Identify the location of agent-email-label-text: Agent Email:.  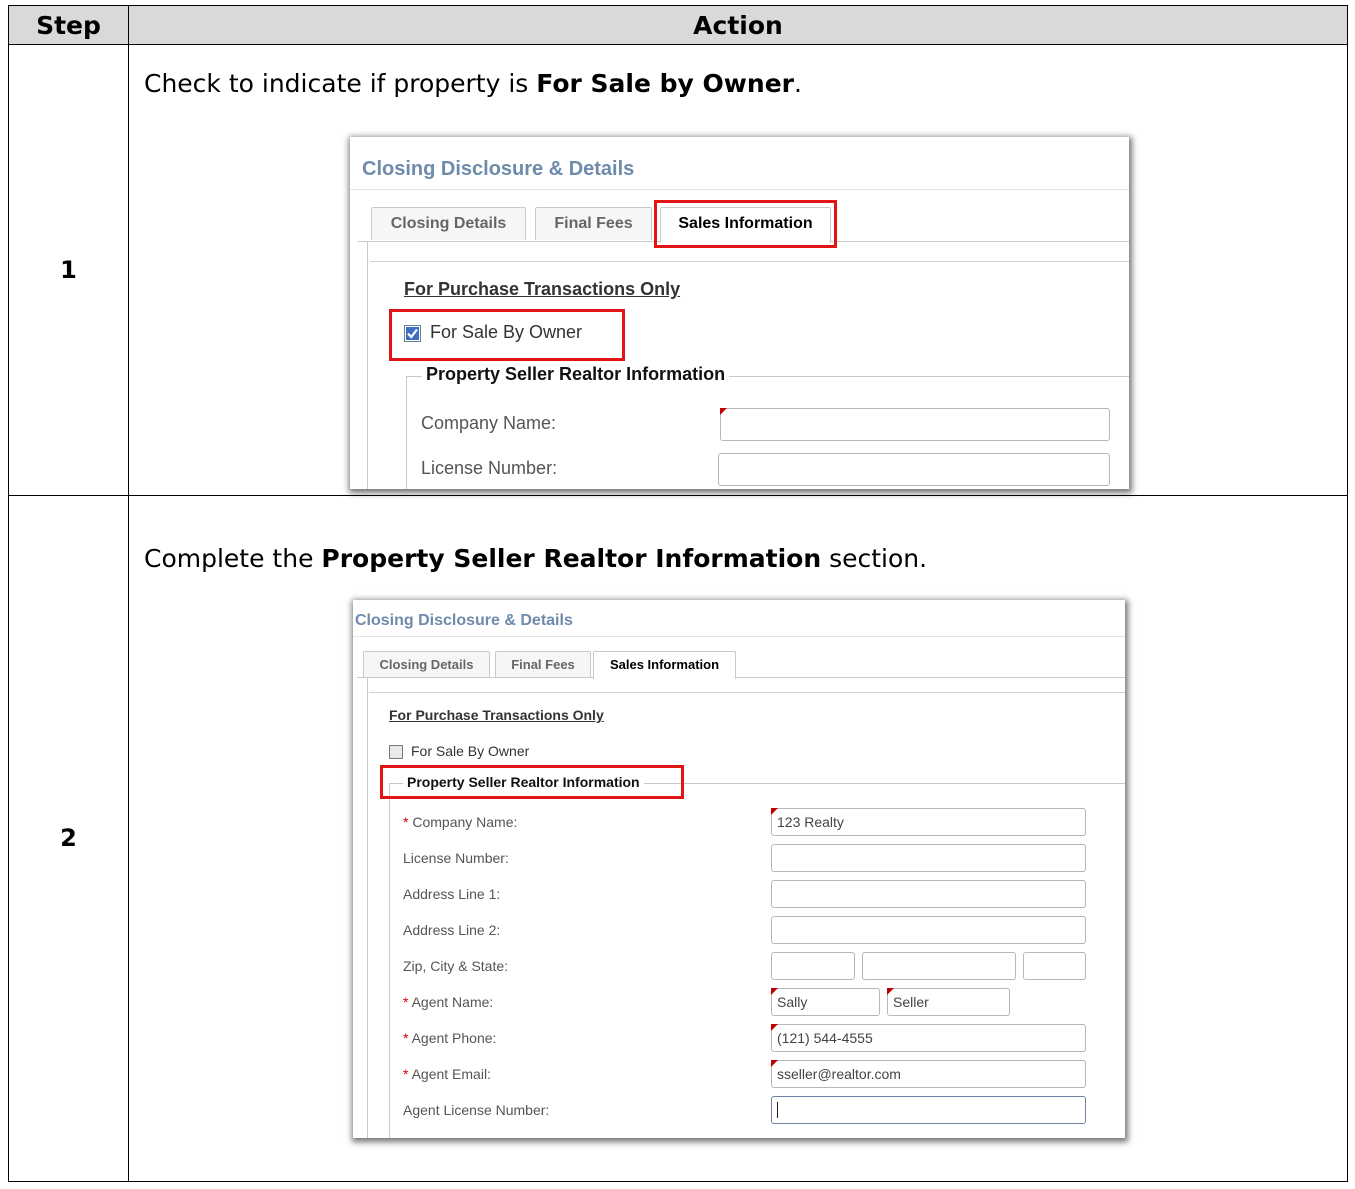
(451, 1073).